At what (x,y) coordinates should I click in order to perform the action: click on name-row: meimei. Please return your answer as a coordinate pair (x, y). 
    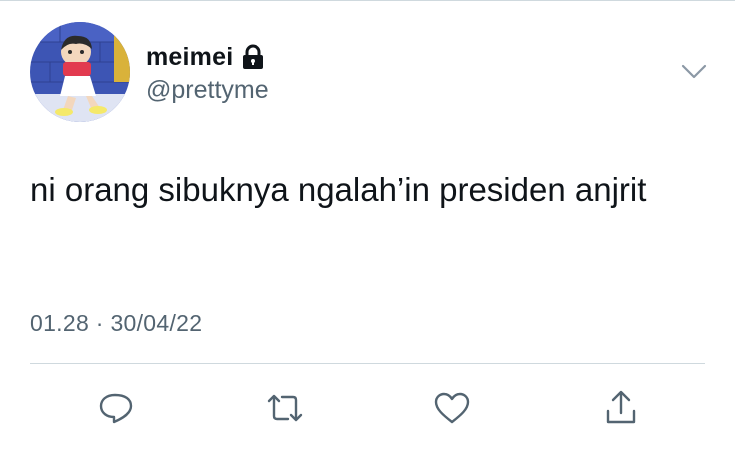
    Looking at the image, I should click on (207, 57).